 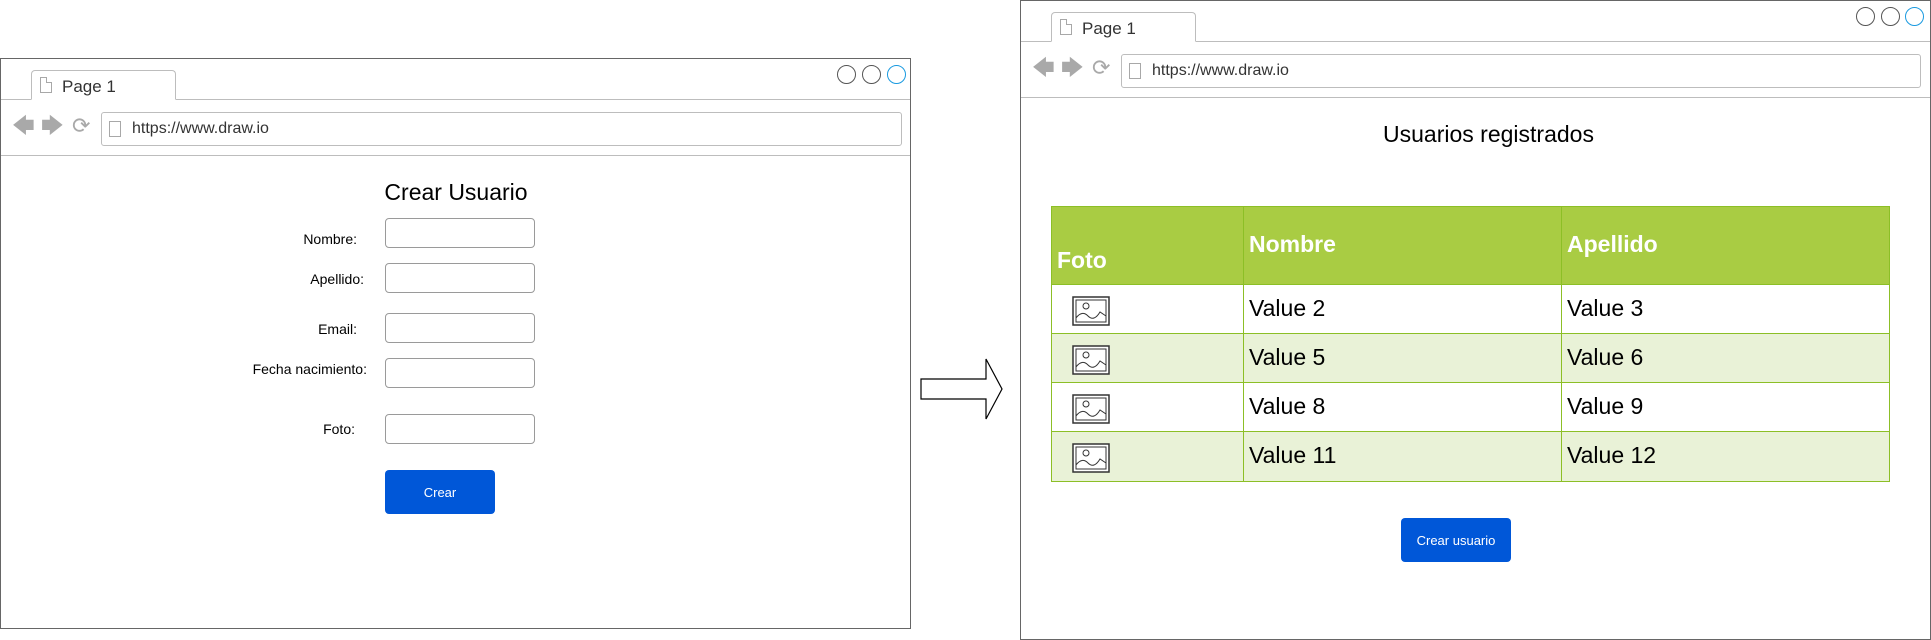 I want to click on apellido-input, so click(x=460, y=278).